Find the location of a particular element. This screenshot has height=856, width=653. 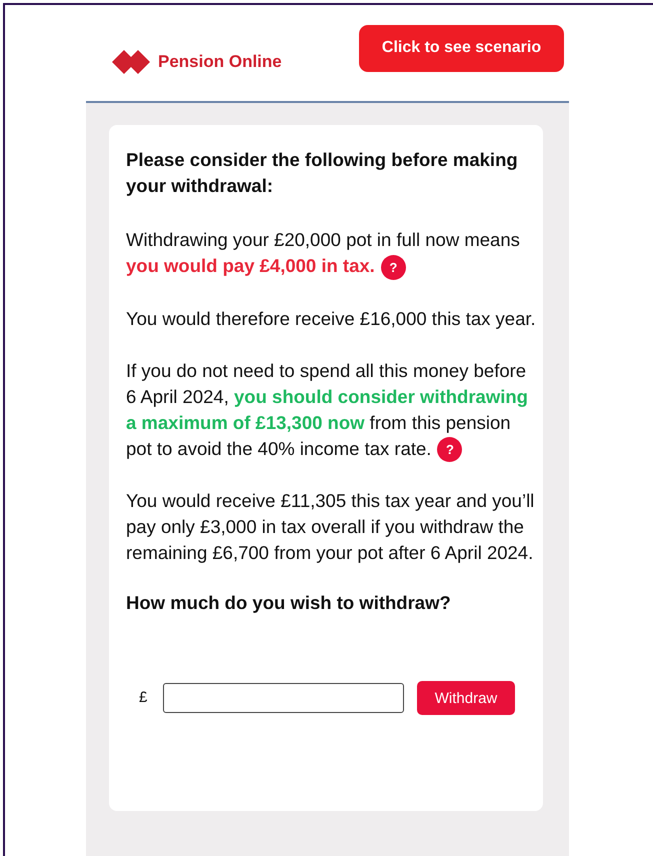

paragraph: You would therefore receive £16,000 this tax year. is located at coordinates (331, 318).